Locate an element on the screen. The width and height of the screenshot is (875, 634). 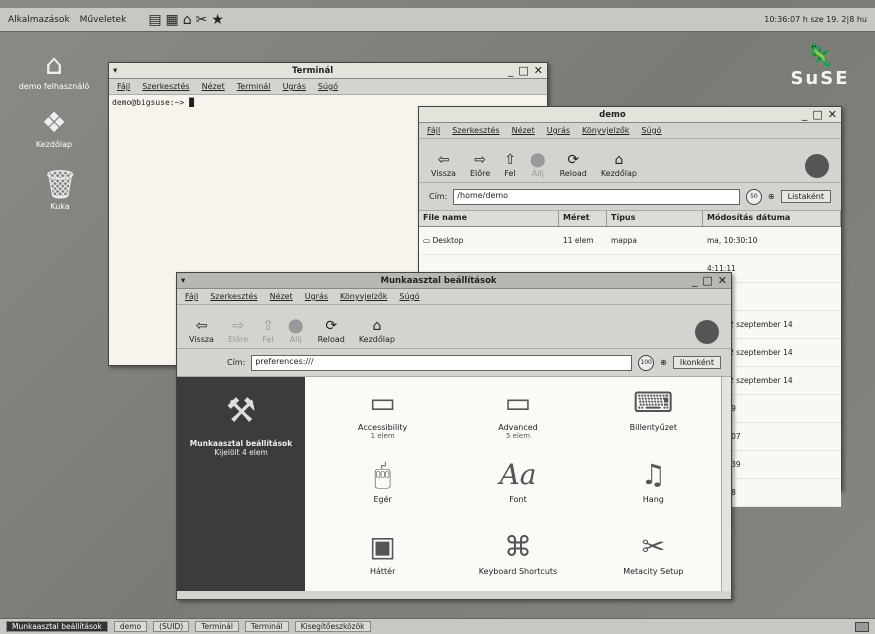
item-keyboard-shortcuts: ⌘ Keyboard Shortcuts is located at coordinates (517, 563).